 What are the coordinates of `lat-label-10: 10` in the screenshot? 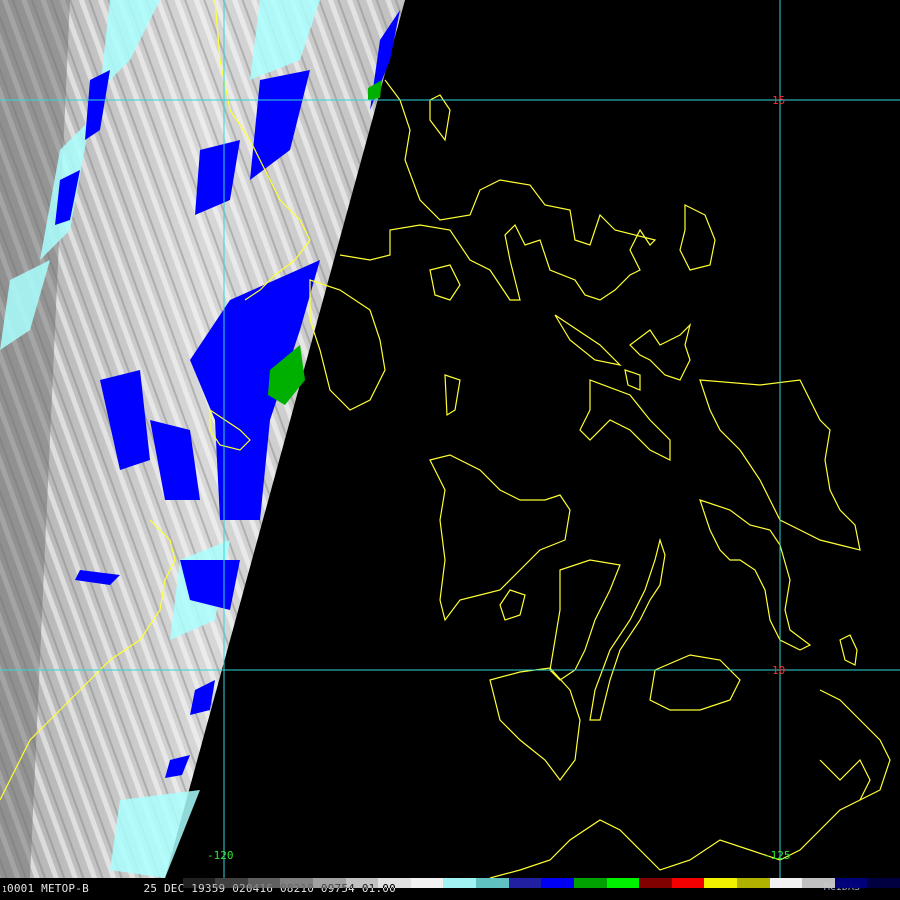 It's located at (778, 670).